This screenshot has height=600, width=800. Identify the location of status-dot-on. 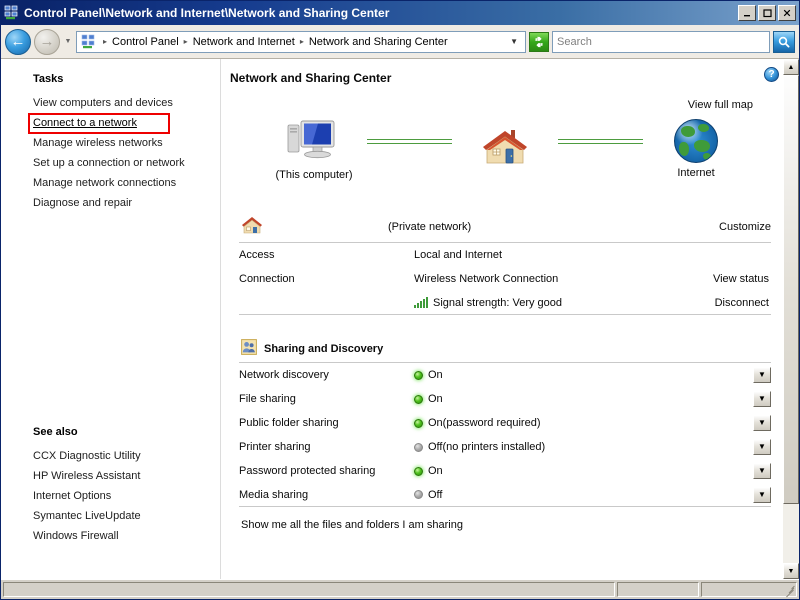
(418, 471).